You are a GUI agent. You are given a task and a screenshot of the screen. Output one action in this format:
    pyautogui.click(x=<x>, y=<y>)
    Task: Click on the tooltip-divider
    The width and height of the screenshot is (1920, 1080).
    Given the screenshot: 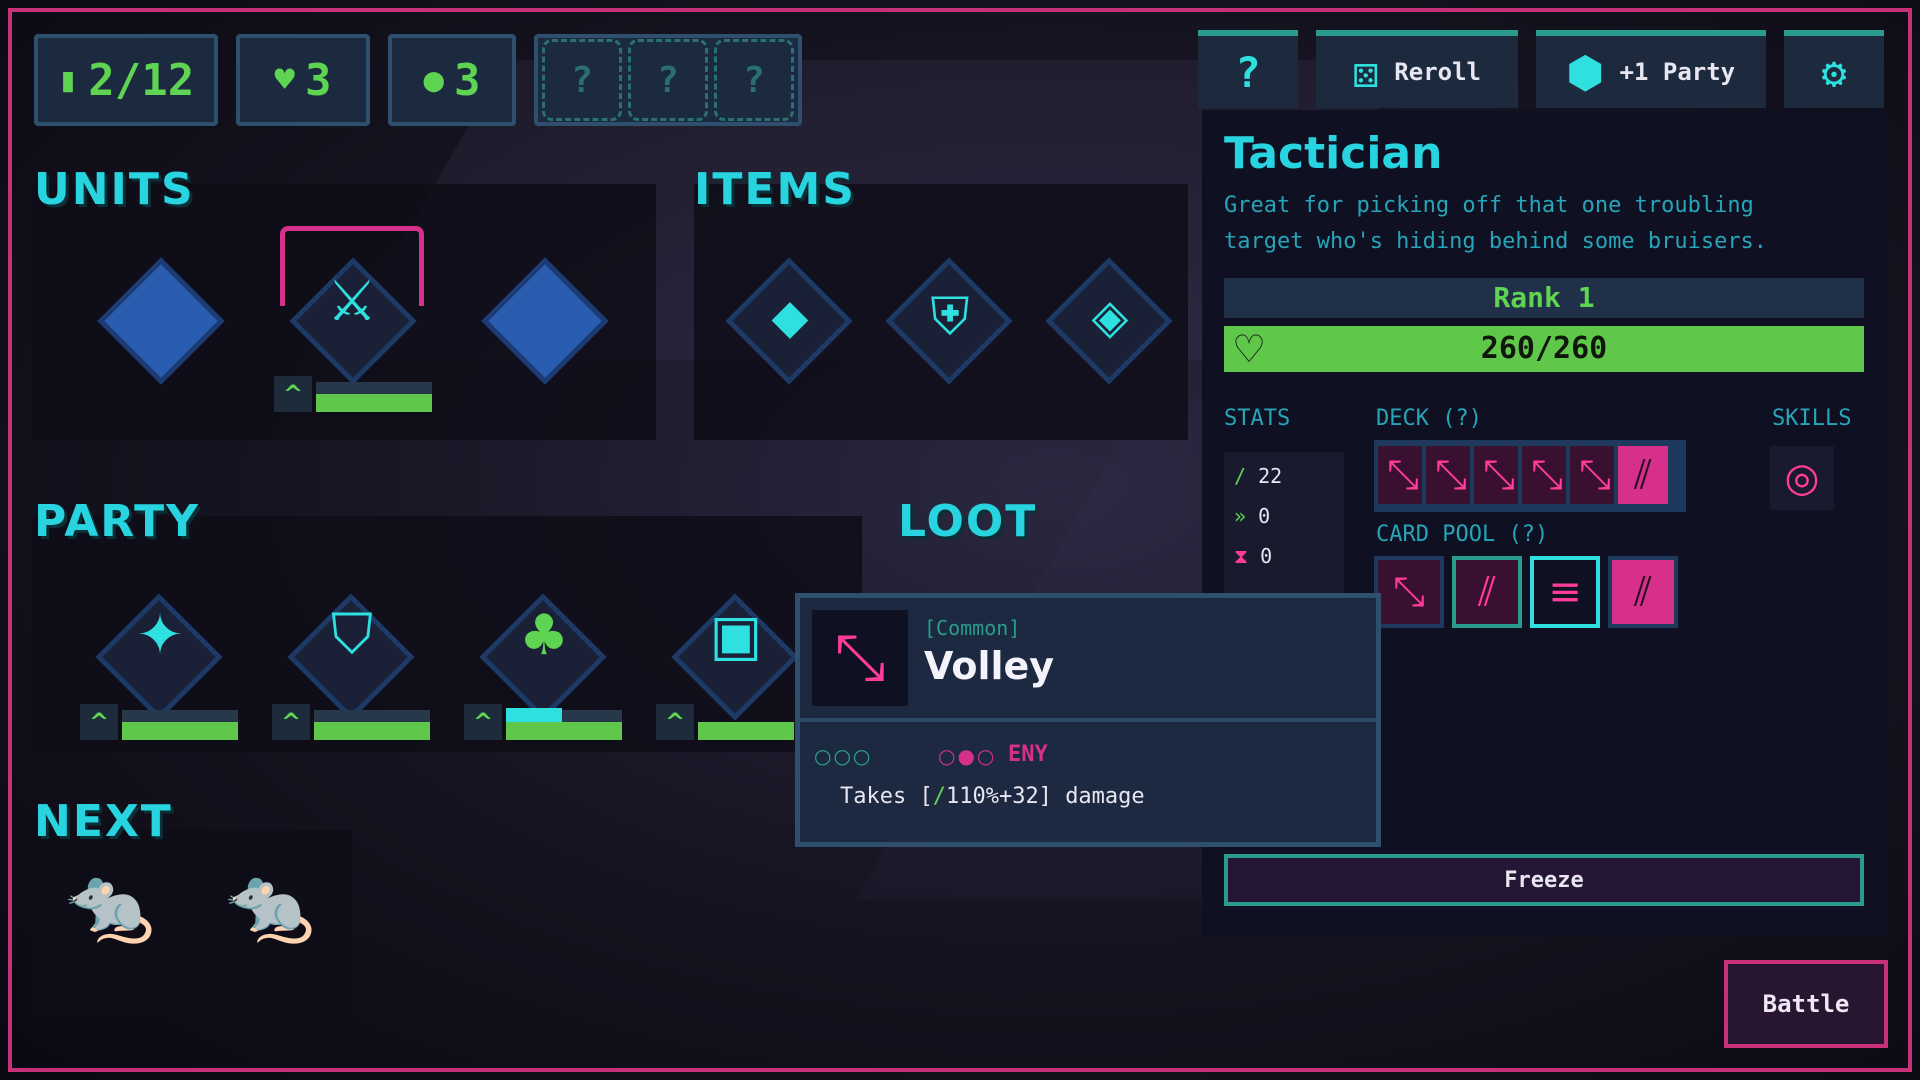 What is the action you would take?
    pyautogui.click(x=1088, y=720)
    